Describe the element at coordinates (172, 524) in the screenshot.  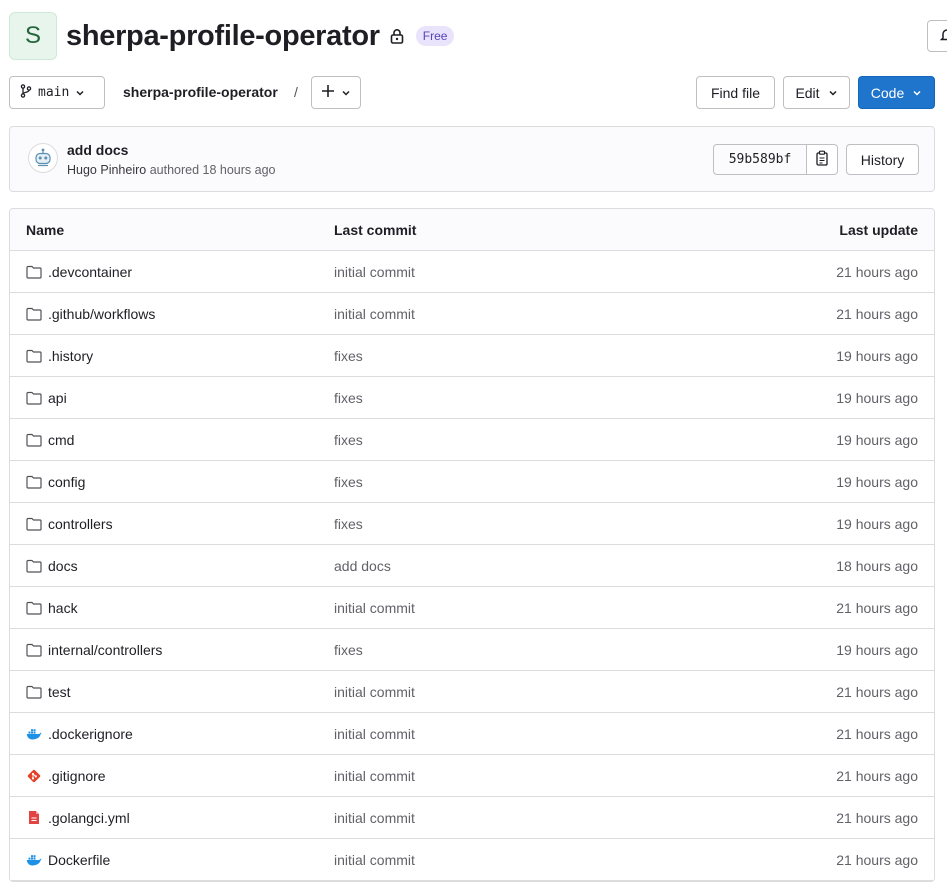
I see `file-name-cell: controllers` at that location.